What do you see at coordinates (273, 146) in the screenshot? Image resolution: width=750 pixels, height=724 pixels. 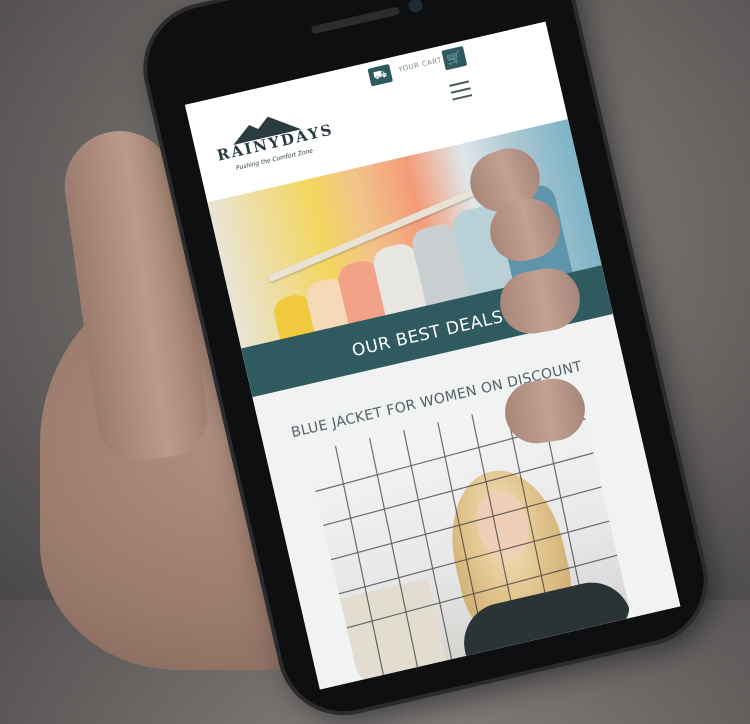 I see `site-logo: RAINYDAYS Pushing the Comfort Zone` at bounding box center [273, 146].